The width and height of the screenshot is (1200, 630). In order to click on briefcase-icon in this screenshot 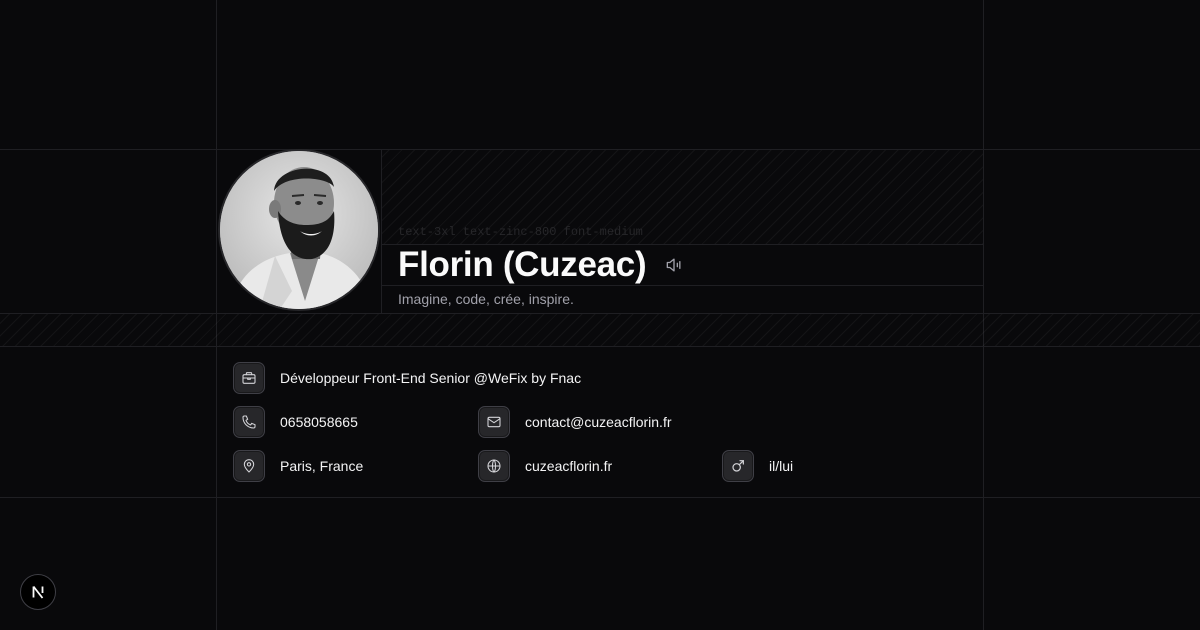, I will do `click(249, 378)`.